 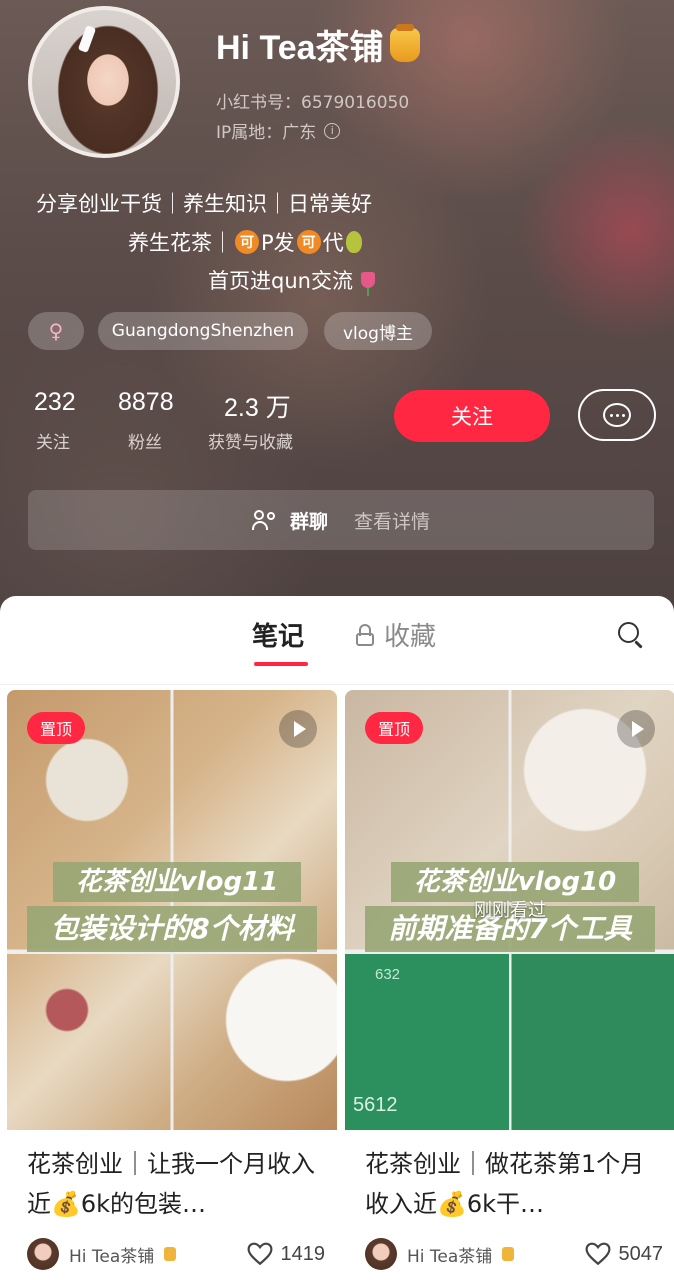 What do you see at coordinates (281, 664) in the screenshot?
I see `active-tab-indicator` at bounding box center [281, 664].